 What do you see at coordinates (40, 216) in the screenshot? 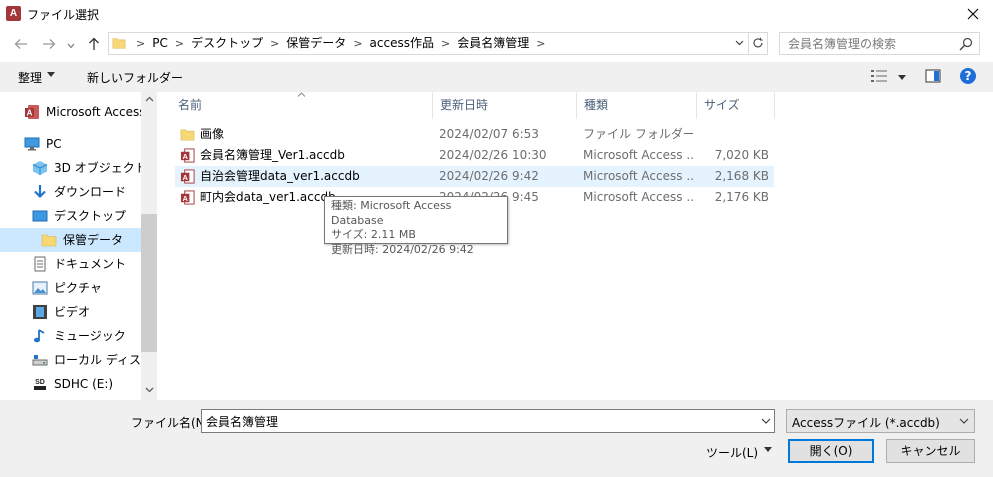
I see `desktop-icon` at bounding box center [40, 216].